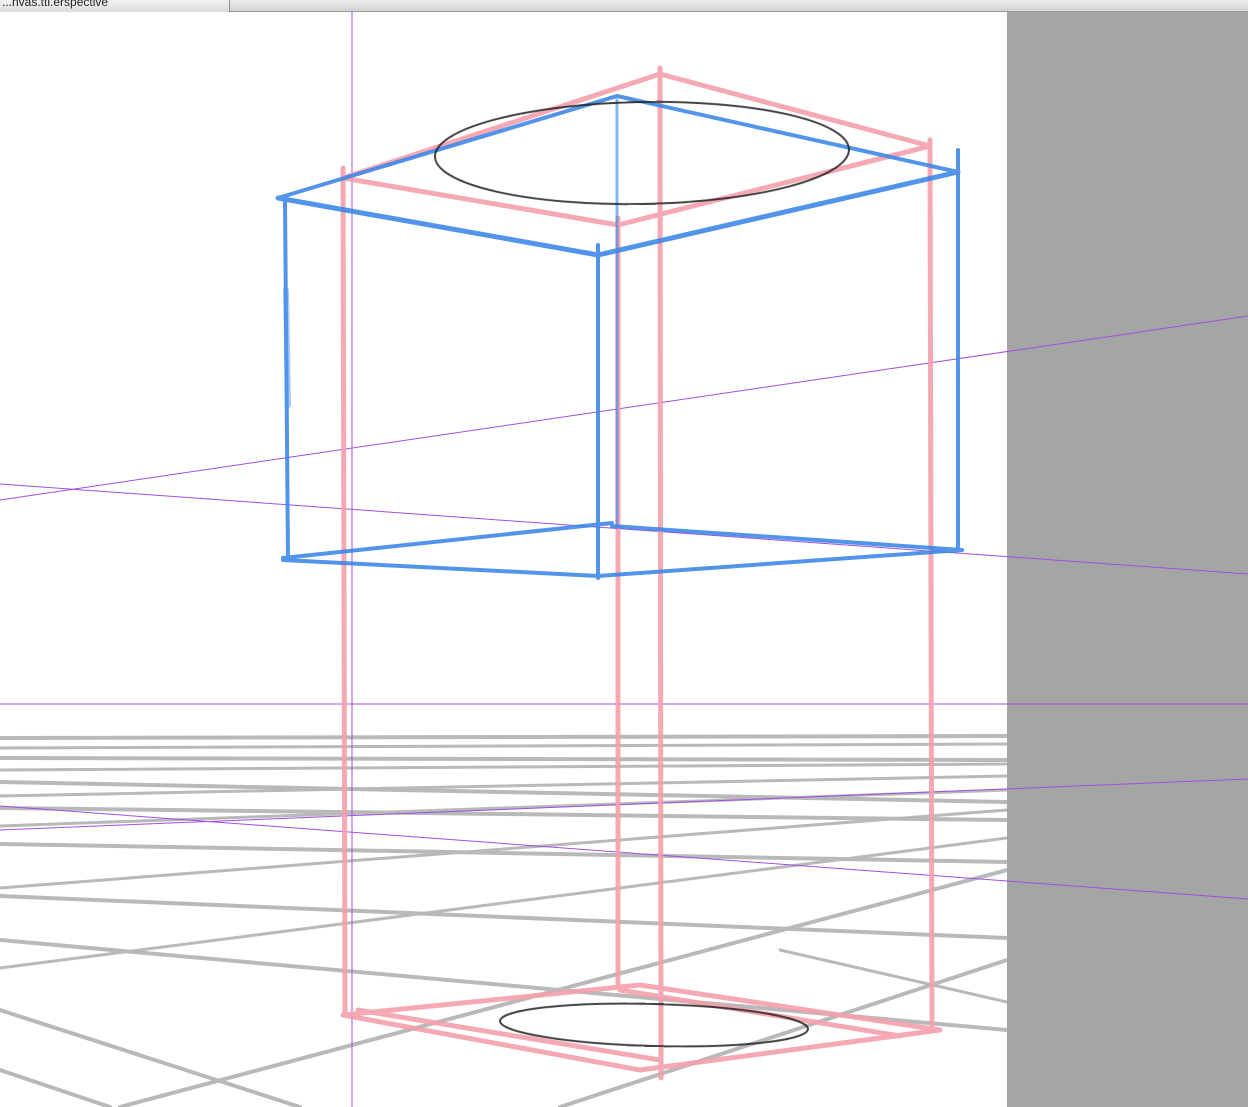 Image resolution: width=1248 pixels, height=1107 pixels. I want to click on cube-vertical-edge, so click(287, 347).